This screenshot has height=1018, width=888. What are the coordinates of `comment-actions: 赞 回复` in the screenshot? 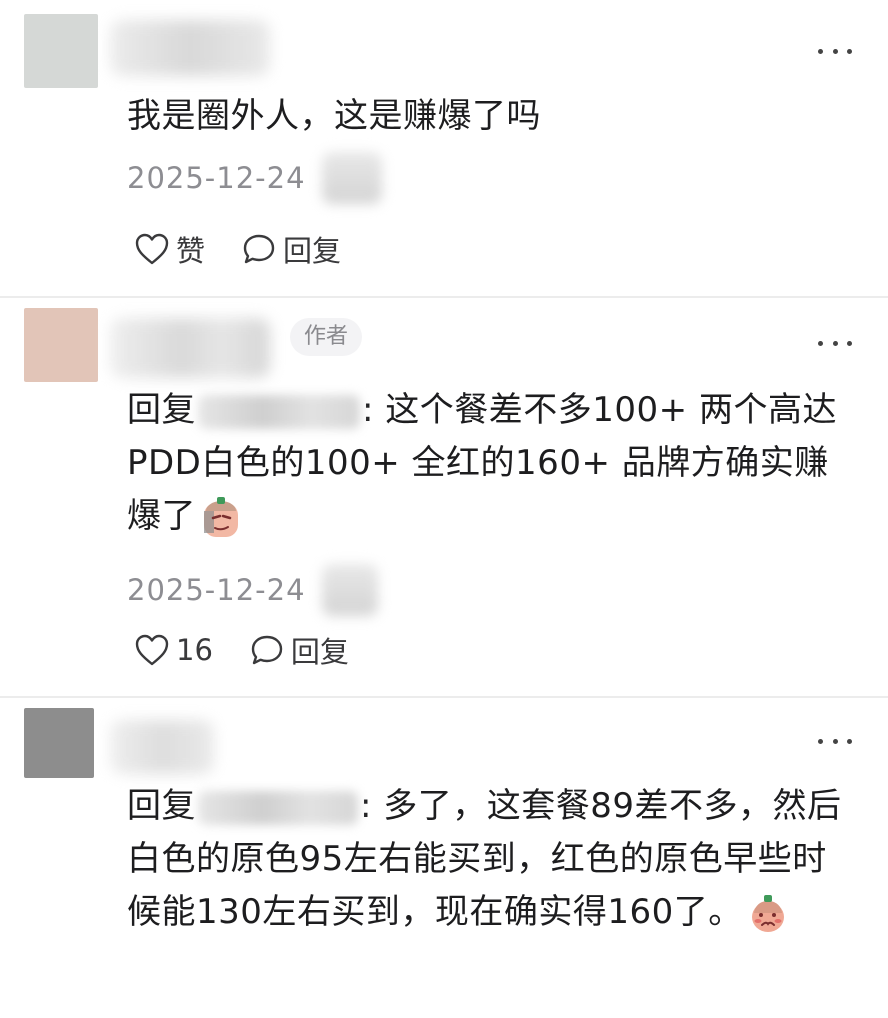 It's located at (255, 249).